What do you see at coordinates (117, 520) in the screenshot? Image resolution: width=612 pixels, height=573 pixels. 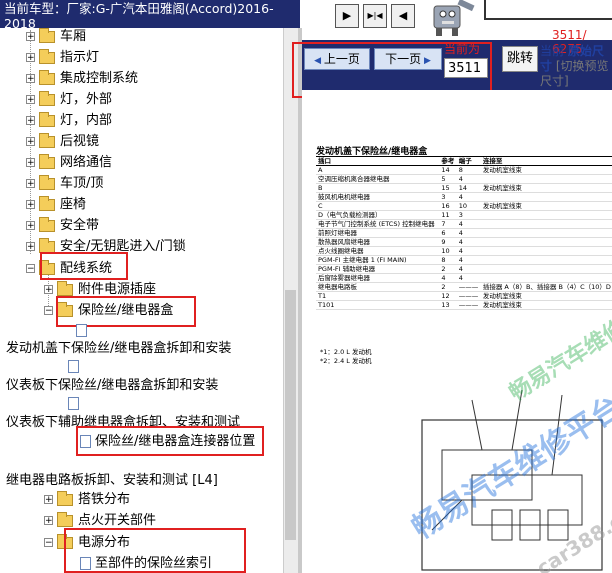 I see `tree-item-label: 点火开关部件` at bounding box center [117, 520].